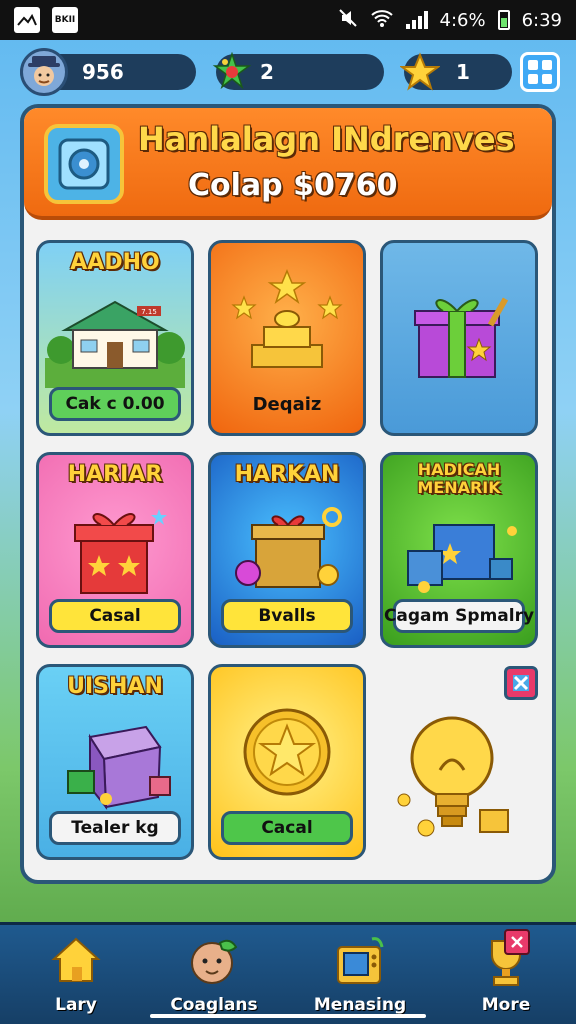 This screenshot has width=576, height=1024. Describe the element at coordinates (459, 616) in the screenshot. I see `tile-button: Cagam Spmalry` at that location.